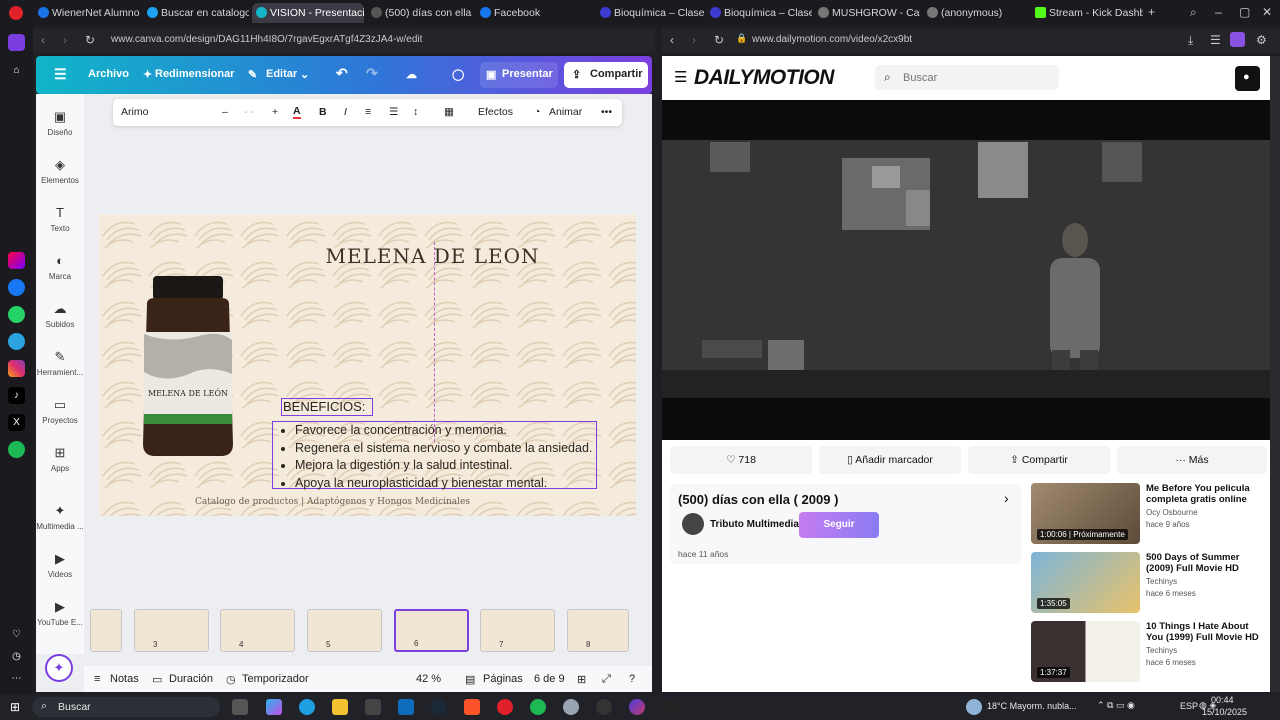 This screenshot has height=720, width=1280. Describe the element at coordinates (16, 656) in the screenshot. I see `history-icon: ◷` at that location.